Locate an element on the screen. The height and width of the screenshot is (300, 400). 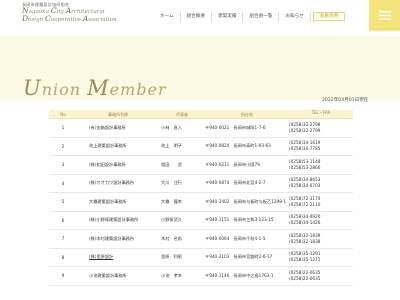
row-no: 8 is located at coordinates (63, 257).